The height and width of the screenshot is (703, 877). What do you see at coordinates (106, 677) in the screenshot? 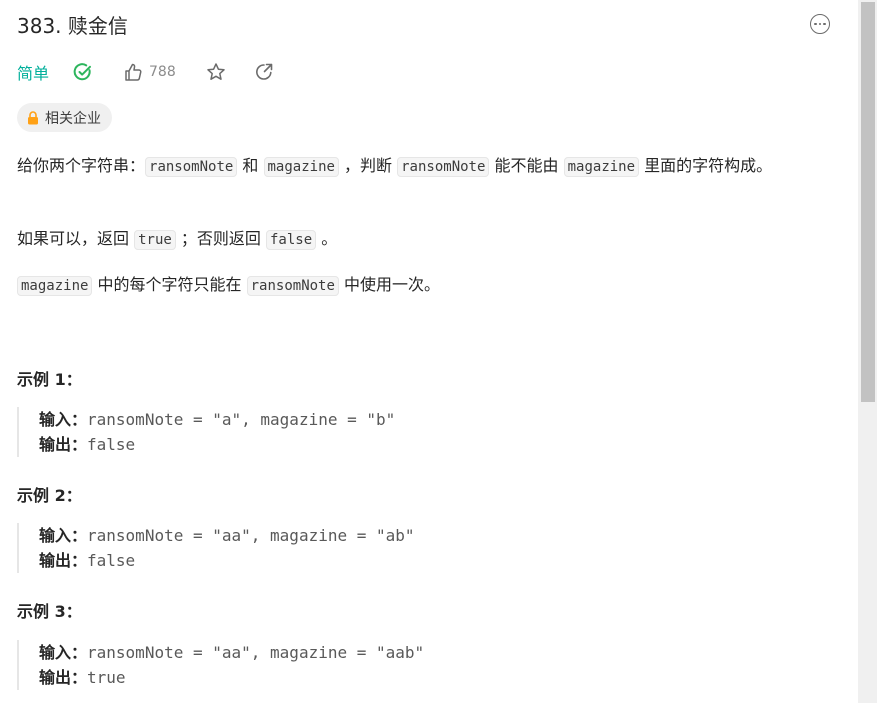
I see `example-output: true` at bounding box center [106, 677].